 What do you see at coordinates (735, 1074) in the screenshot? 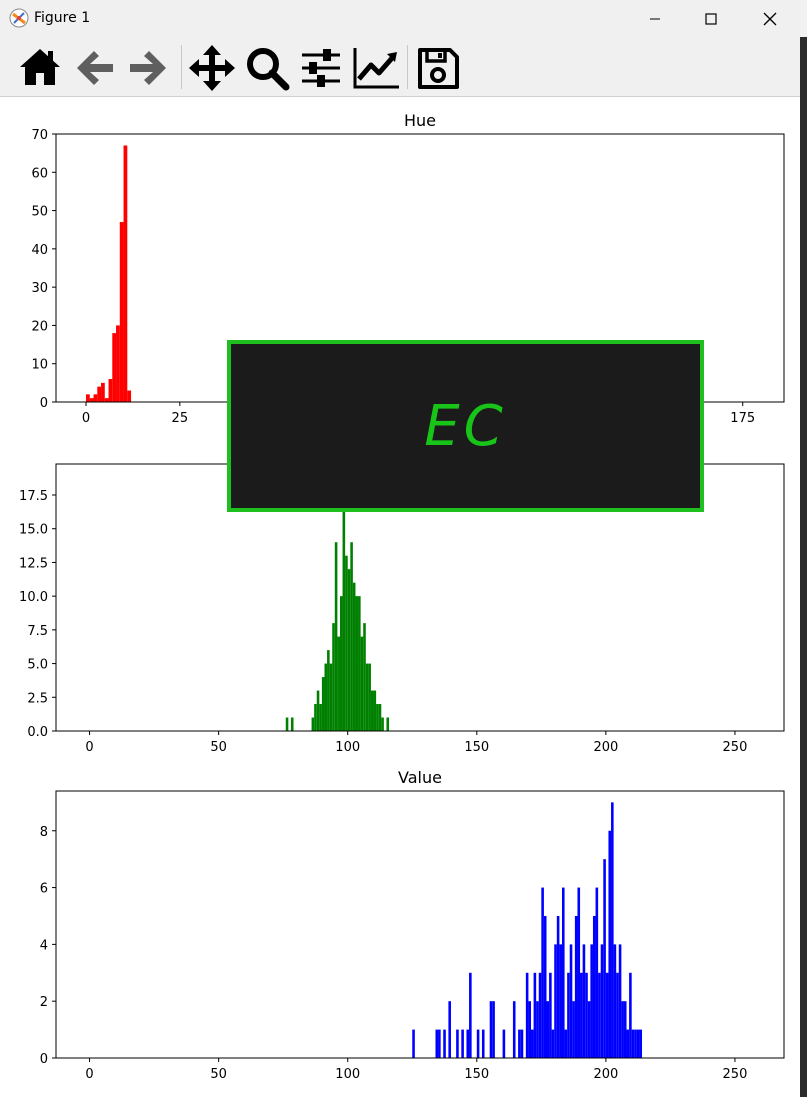
I see `x-tick-label: 250` at bounding box center [735, 1074].